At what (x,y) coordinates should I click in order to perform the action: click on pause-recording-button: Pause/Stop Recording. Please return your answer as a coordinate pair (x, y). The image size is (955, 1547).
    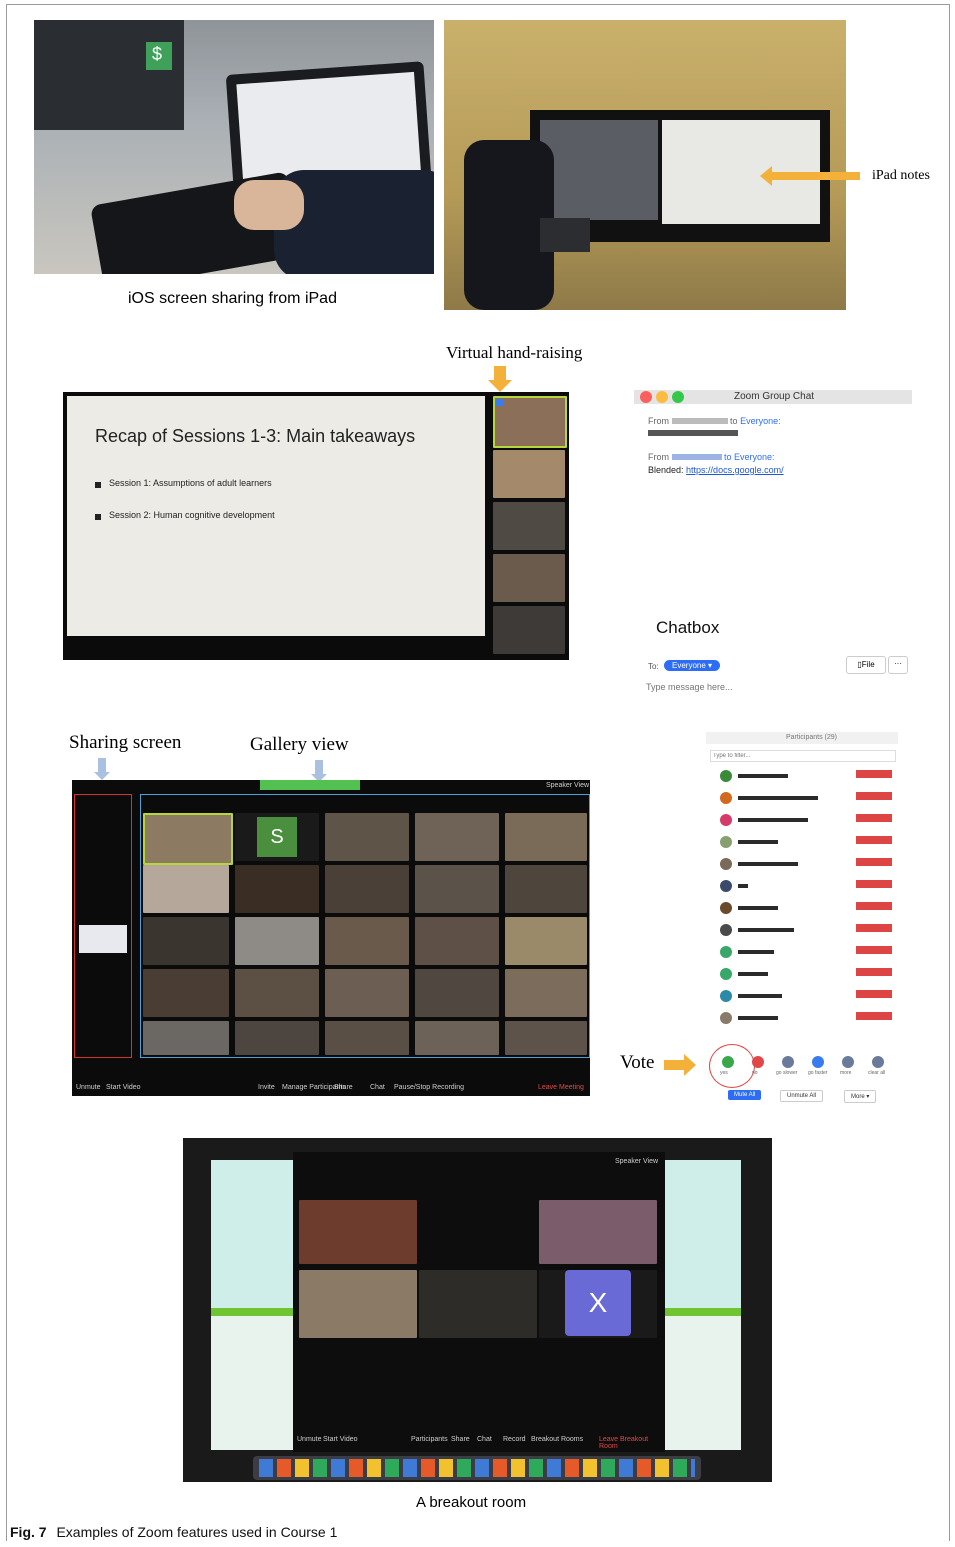
    Looking at the image, I should click on (429, 1087).